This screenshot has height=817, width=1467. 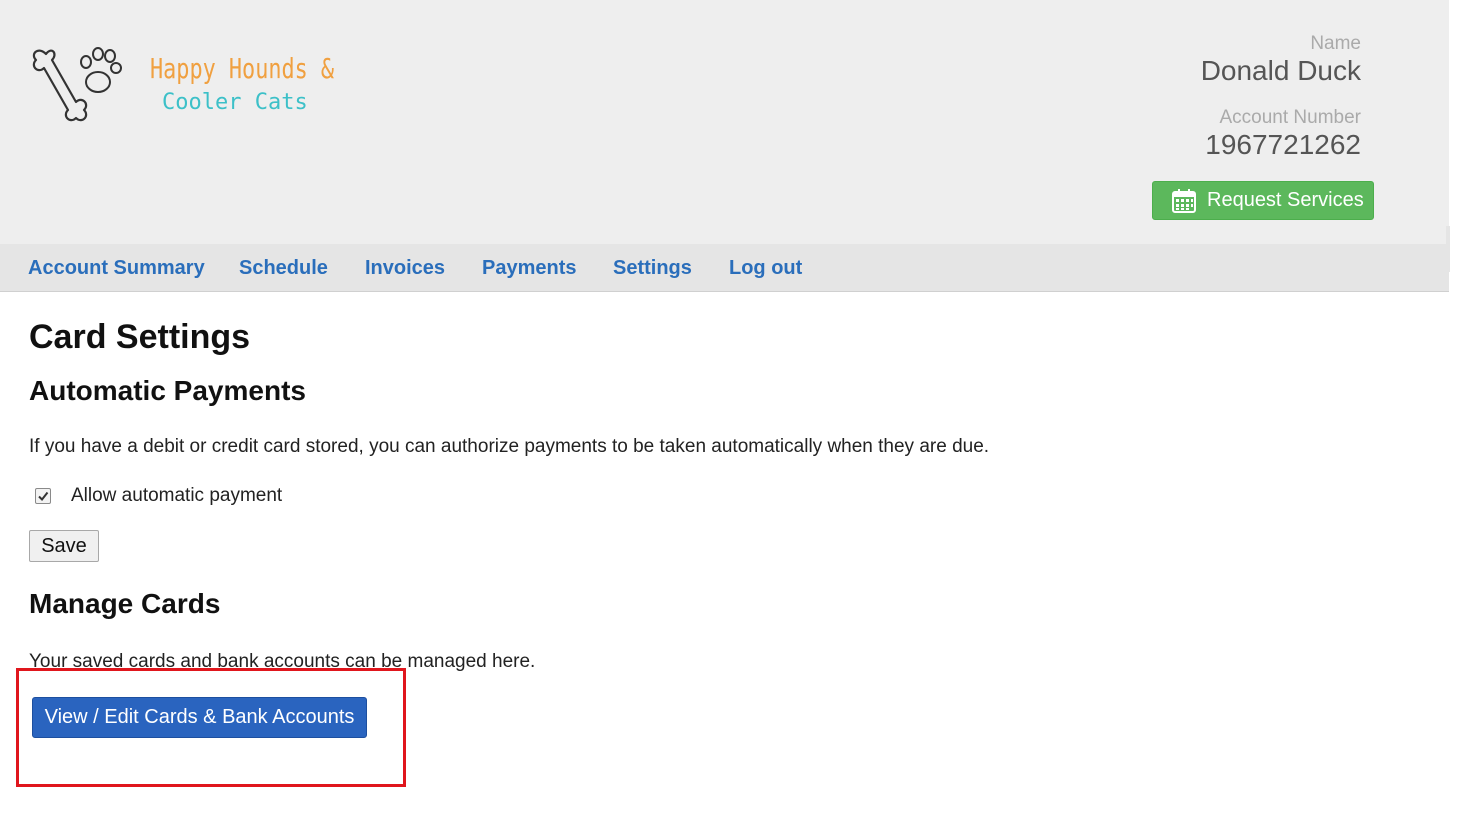 What do you see at coordinates (652, 268) in the screenshot?
I see `nav-settings: Settings` at bounding box center [652, 268].